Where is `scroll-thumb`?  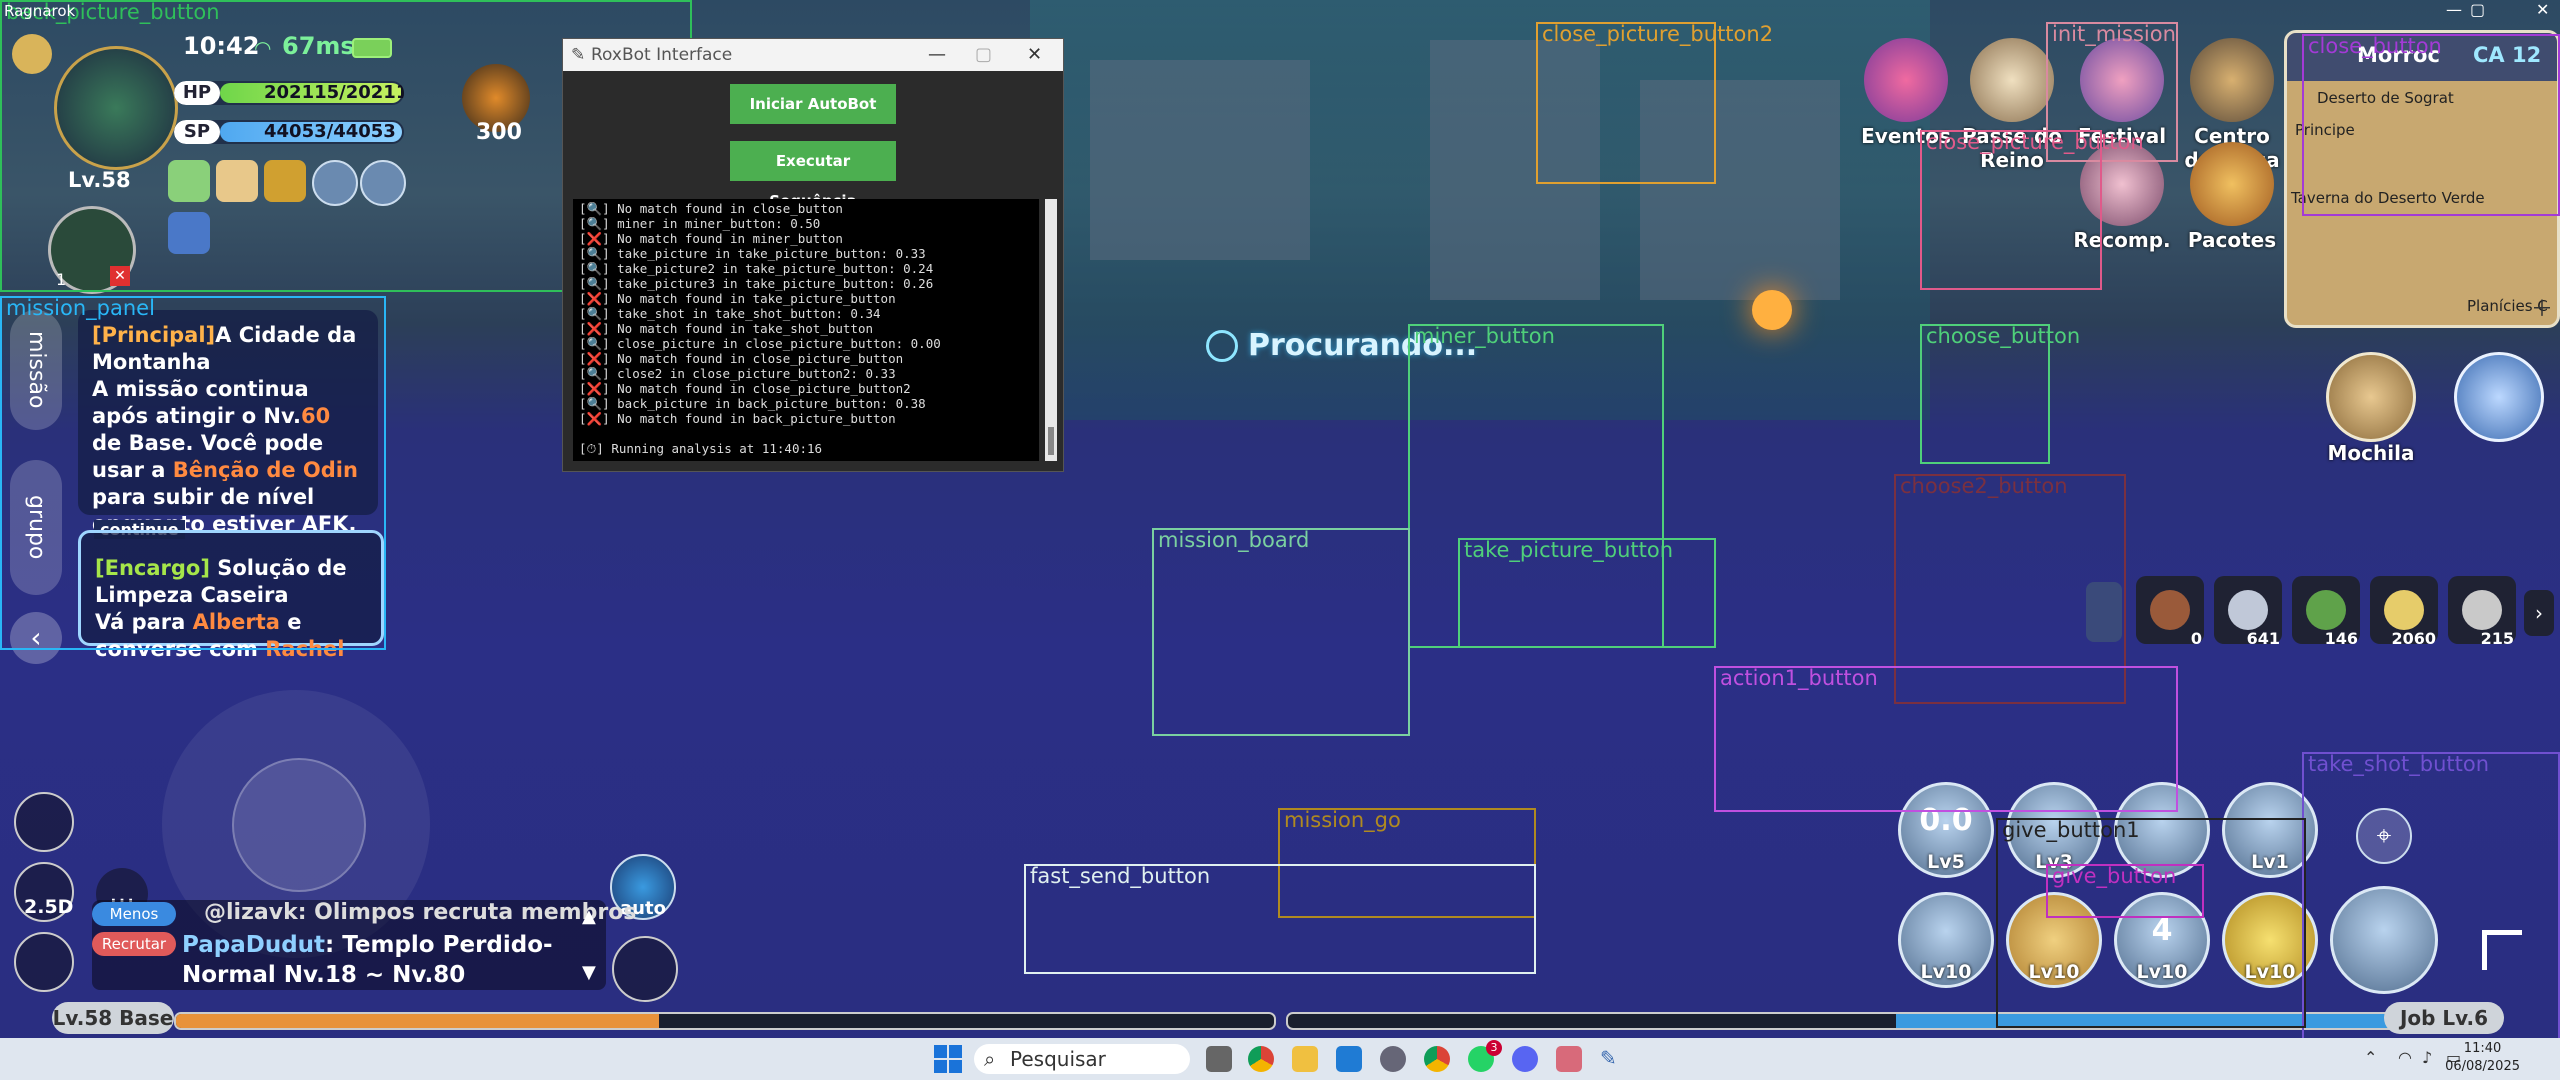
scroll-thumb is located at coordinates (1051, 441).